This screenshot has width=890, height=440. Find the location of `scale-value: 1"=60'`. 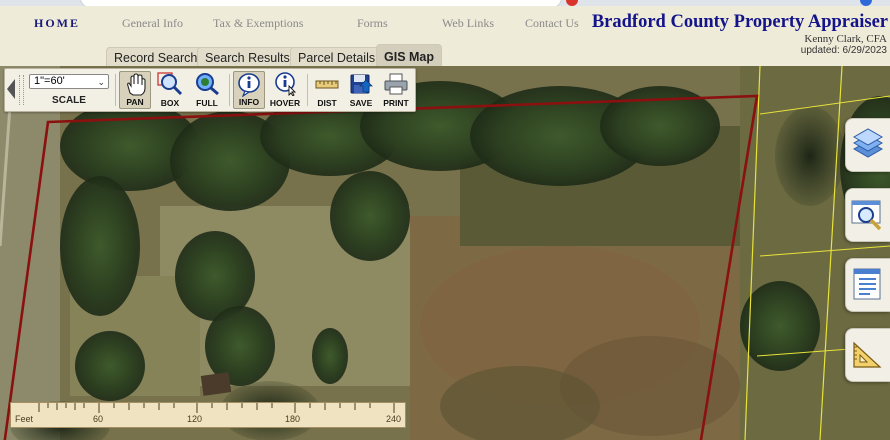

scale-value: 1"=60' is located at coordinates (49, 81).